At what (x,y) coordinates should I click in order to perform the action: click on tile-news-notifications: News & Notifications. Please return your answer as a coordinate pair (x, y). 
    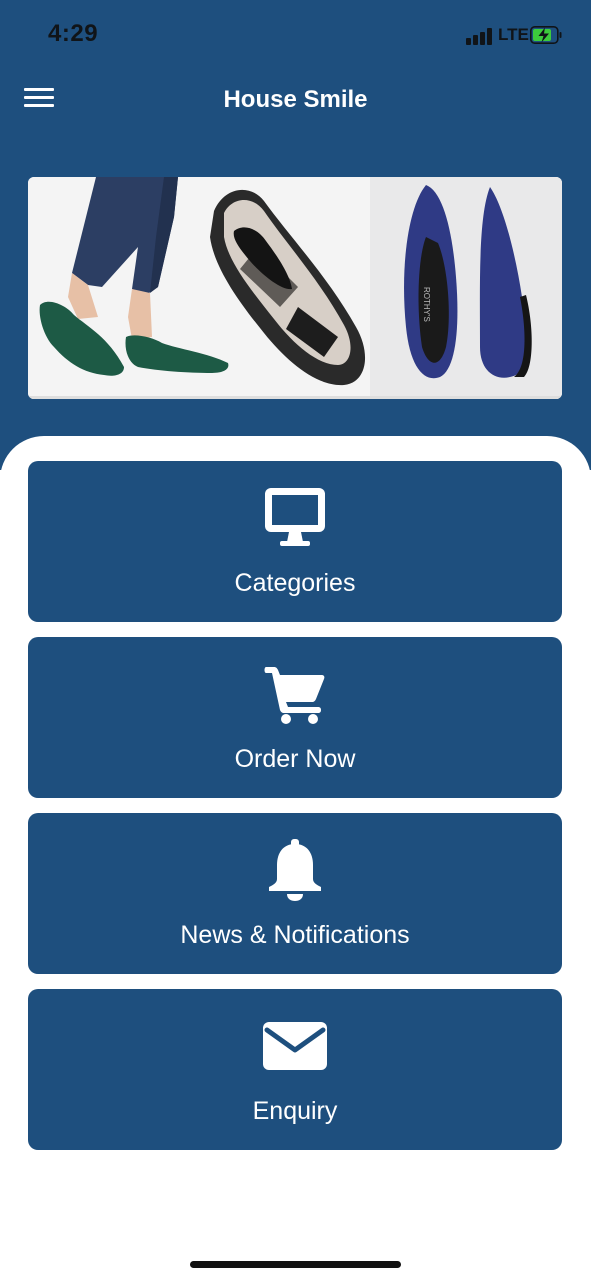
    Looking at the image, I should click on (295, 893).